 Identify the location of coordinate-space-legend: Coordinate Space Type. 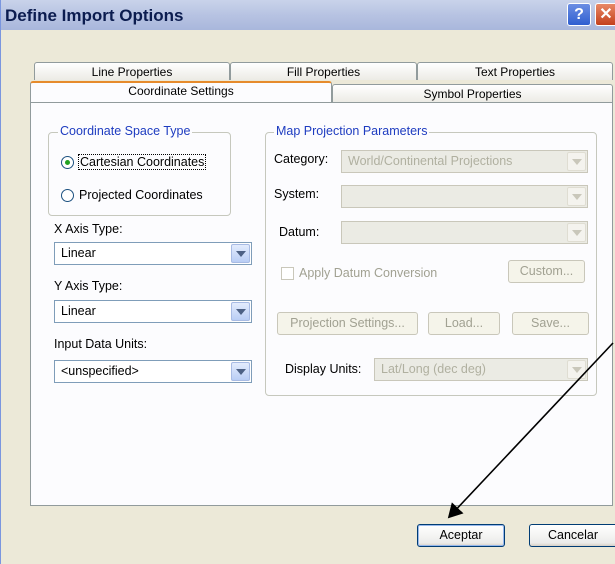
(125, 131).